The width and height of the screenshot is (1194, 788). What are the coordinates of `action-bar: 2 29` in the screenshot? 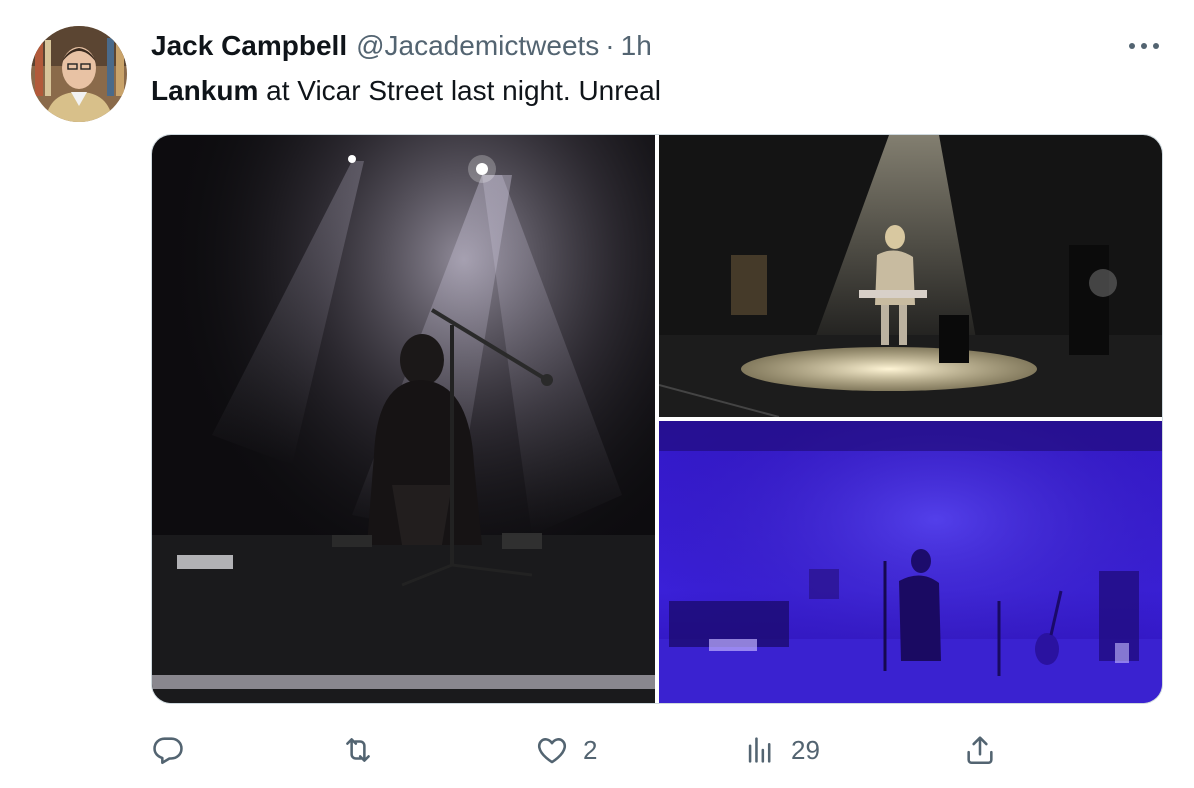 It's located at (581, 750).